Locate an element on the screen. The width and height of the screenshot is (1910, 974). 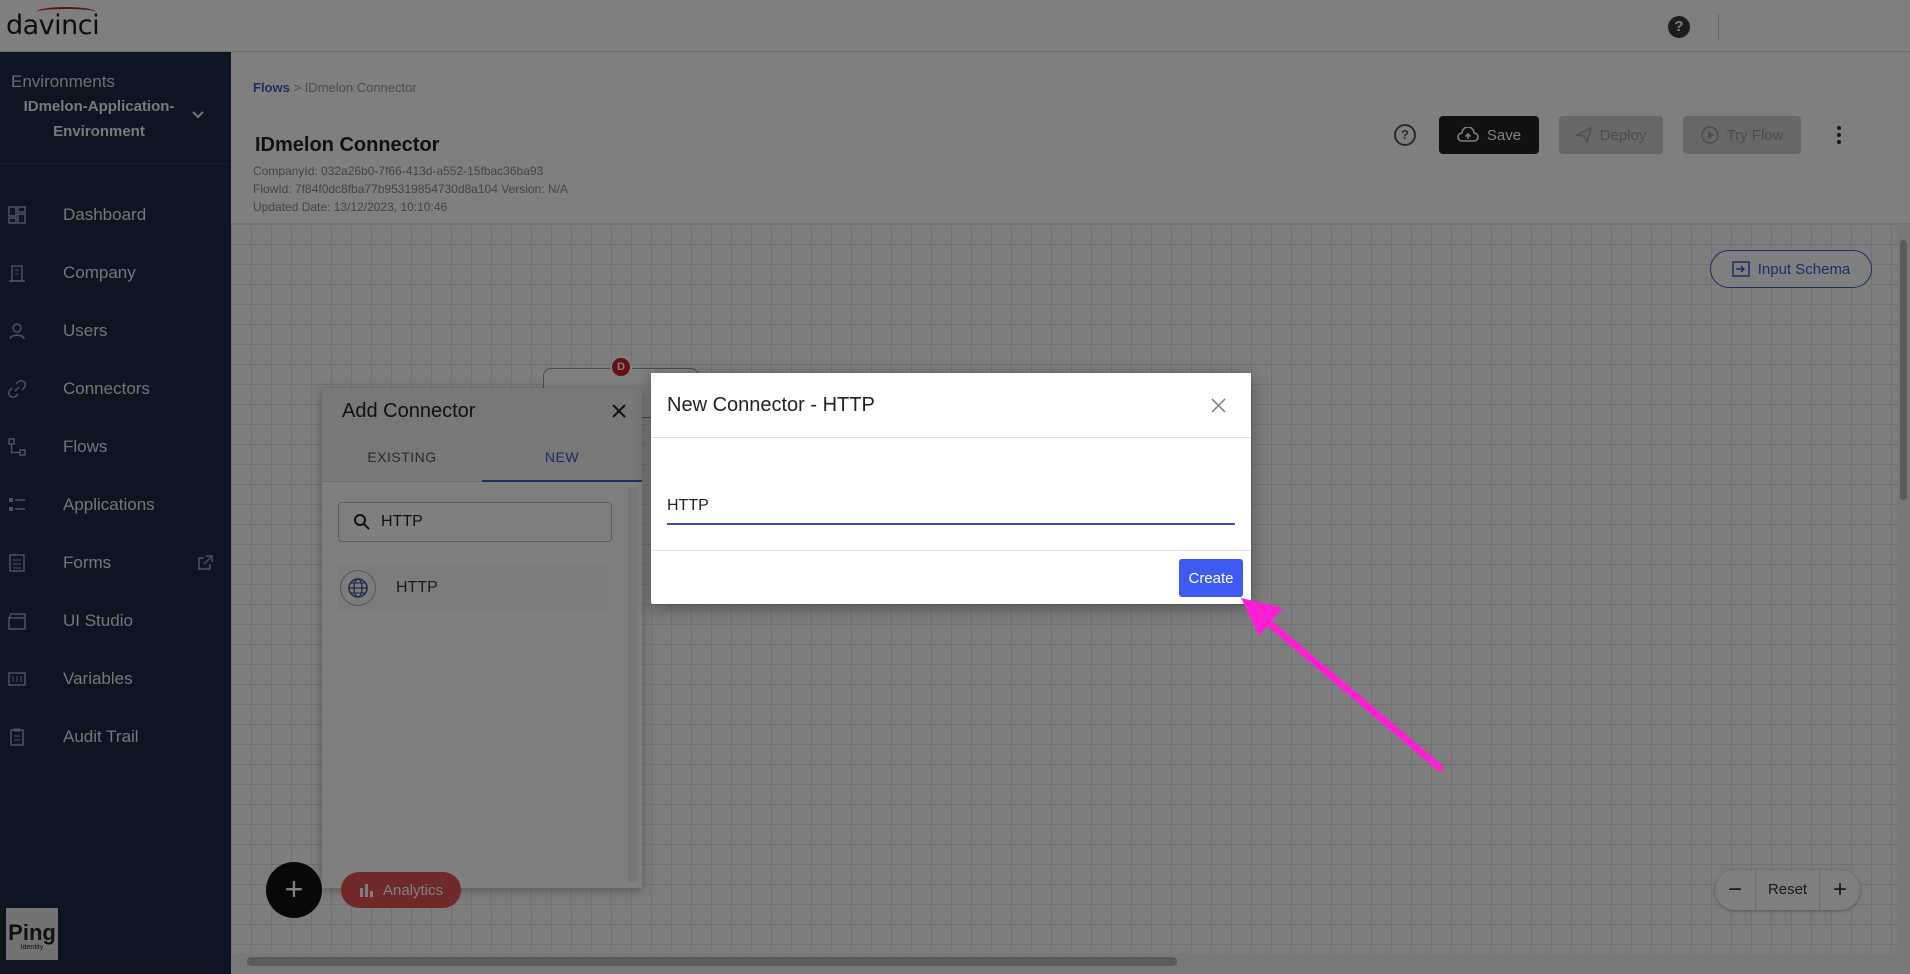
divider is located at coordinates (951, 550).